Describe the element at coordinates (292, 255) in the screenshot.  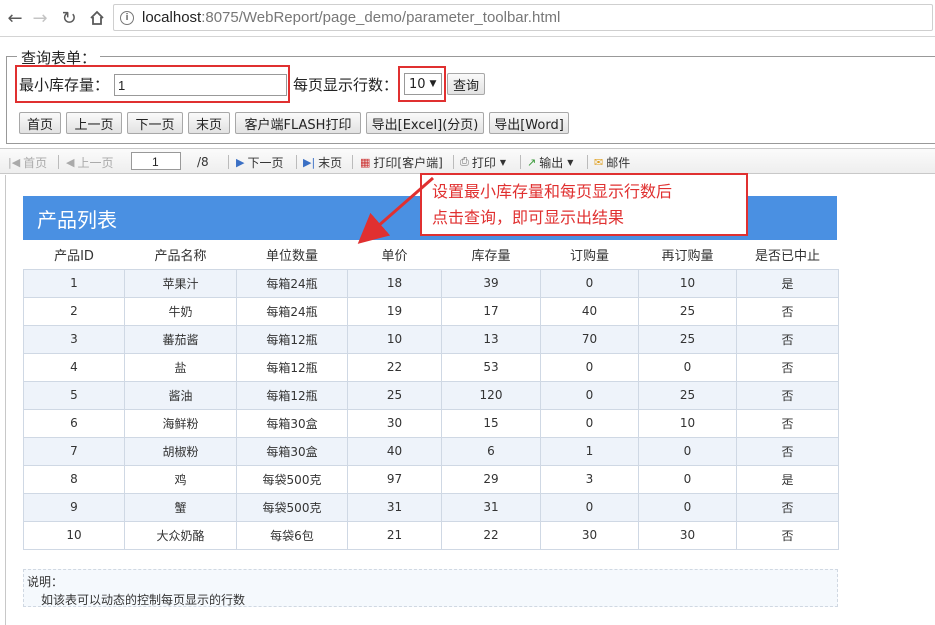
I see `column-header: 单位数量` at that location.